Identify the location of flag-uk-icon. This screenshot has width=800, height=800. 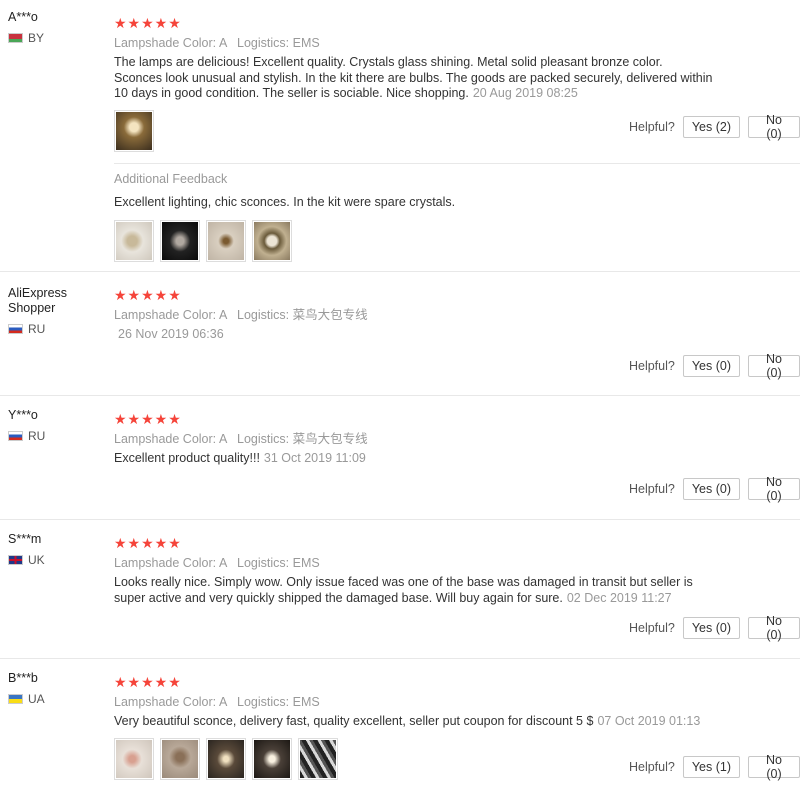
(15, 560).